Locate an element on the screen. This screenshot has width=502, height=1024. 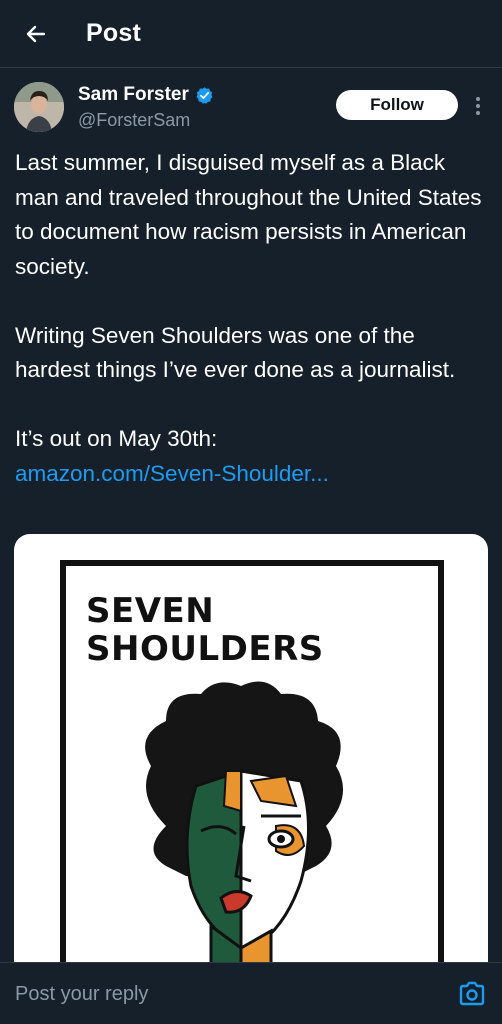
camera-button is located at coordinates (472, 994).